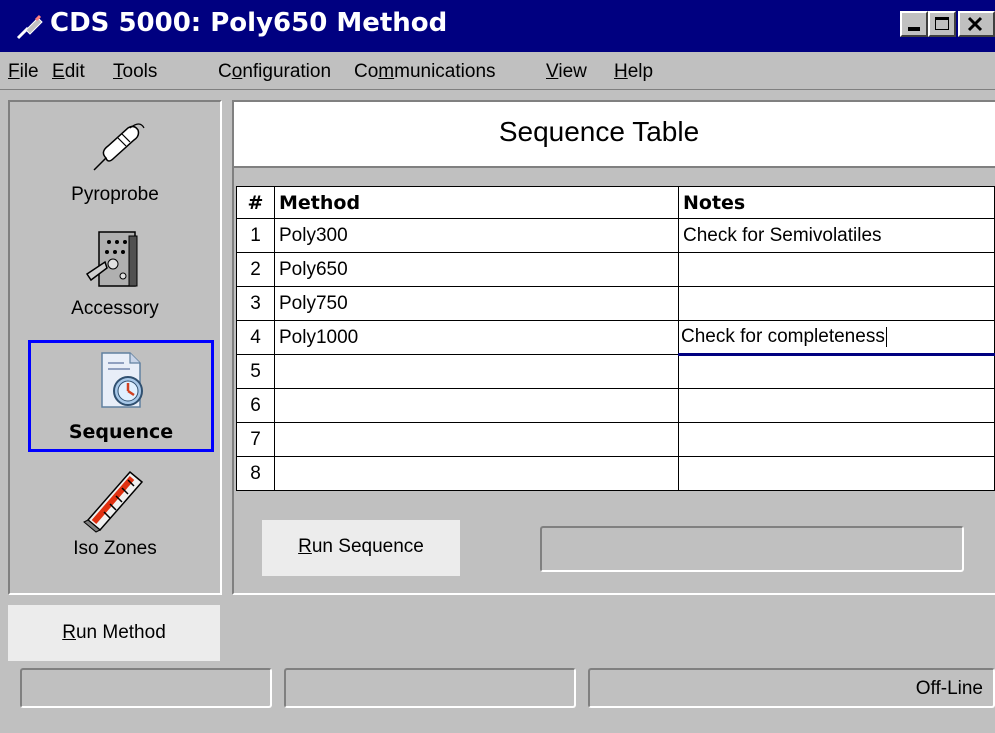  I want to click on table-row: 1 Poly300 Check for Semivolatiles, so click(615, 235).